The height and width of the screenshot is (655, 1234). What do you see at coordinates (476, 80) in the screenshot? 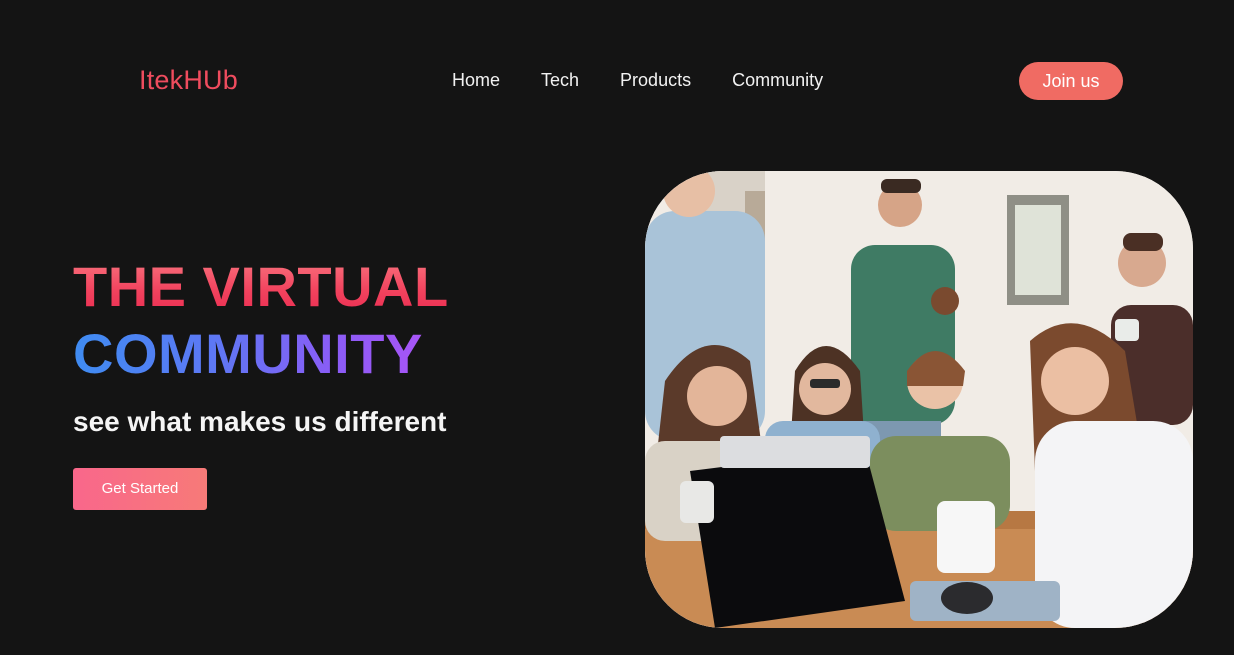
I see `nav-link-home: Home` at bounding box center [476, 80].